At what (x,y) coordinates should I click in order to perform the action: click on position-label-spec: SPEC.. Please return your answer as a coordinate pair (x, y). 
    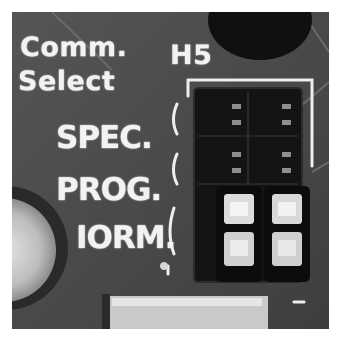
    Looking at the image, I should click on (104, 138).